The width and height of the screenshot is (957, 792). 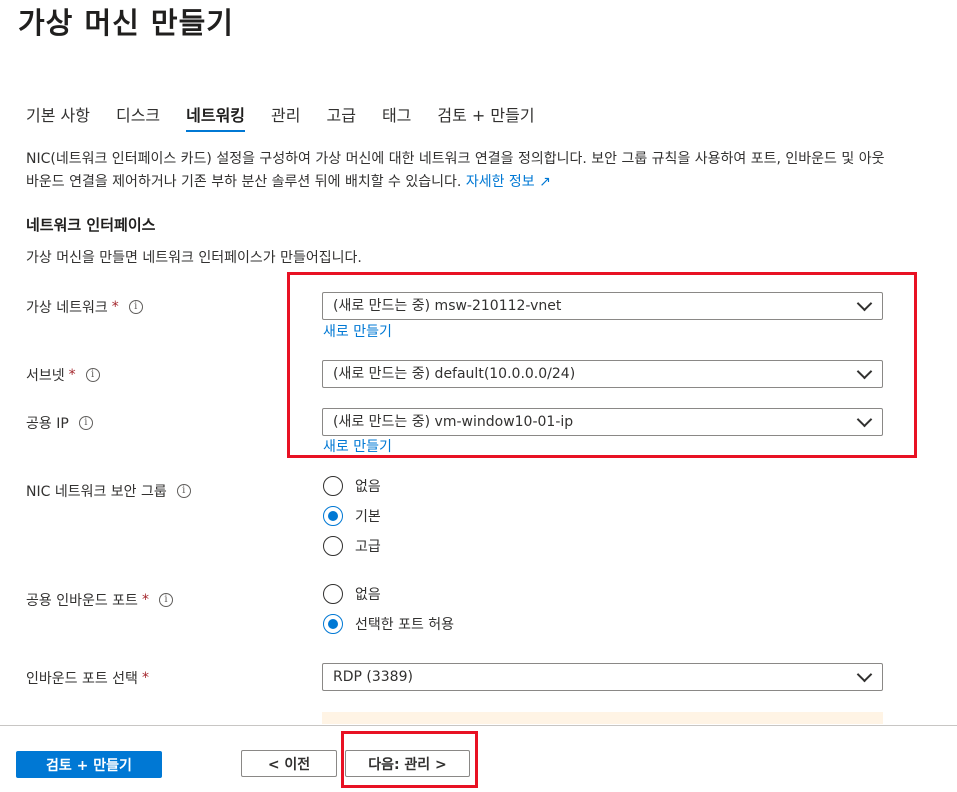 What do you see at coordinates (352, 486) in the screenshot?
I see `nsg-option-none: 없음` at bounding box center [352, 486].